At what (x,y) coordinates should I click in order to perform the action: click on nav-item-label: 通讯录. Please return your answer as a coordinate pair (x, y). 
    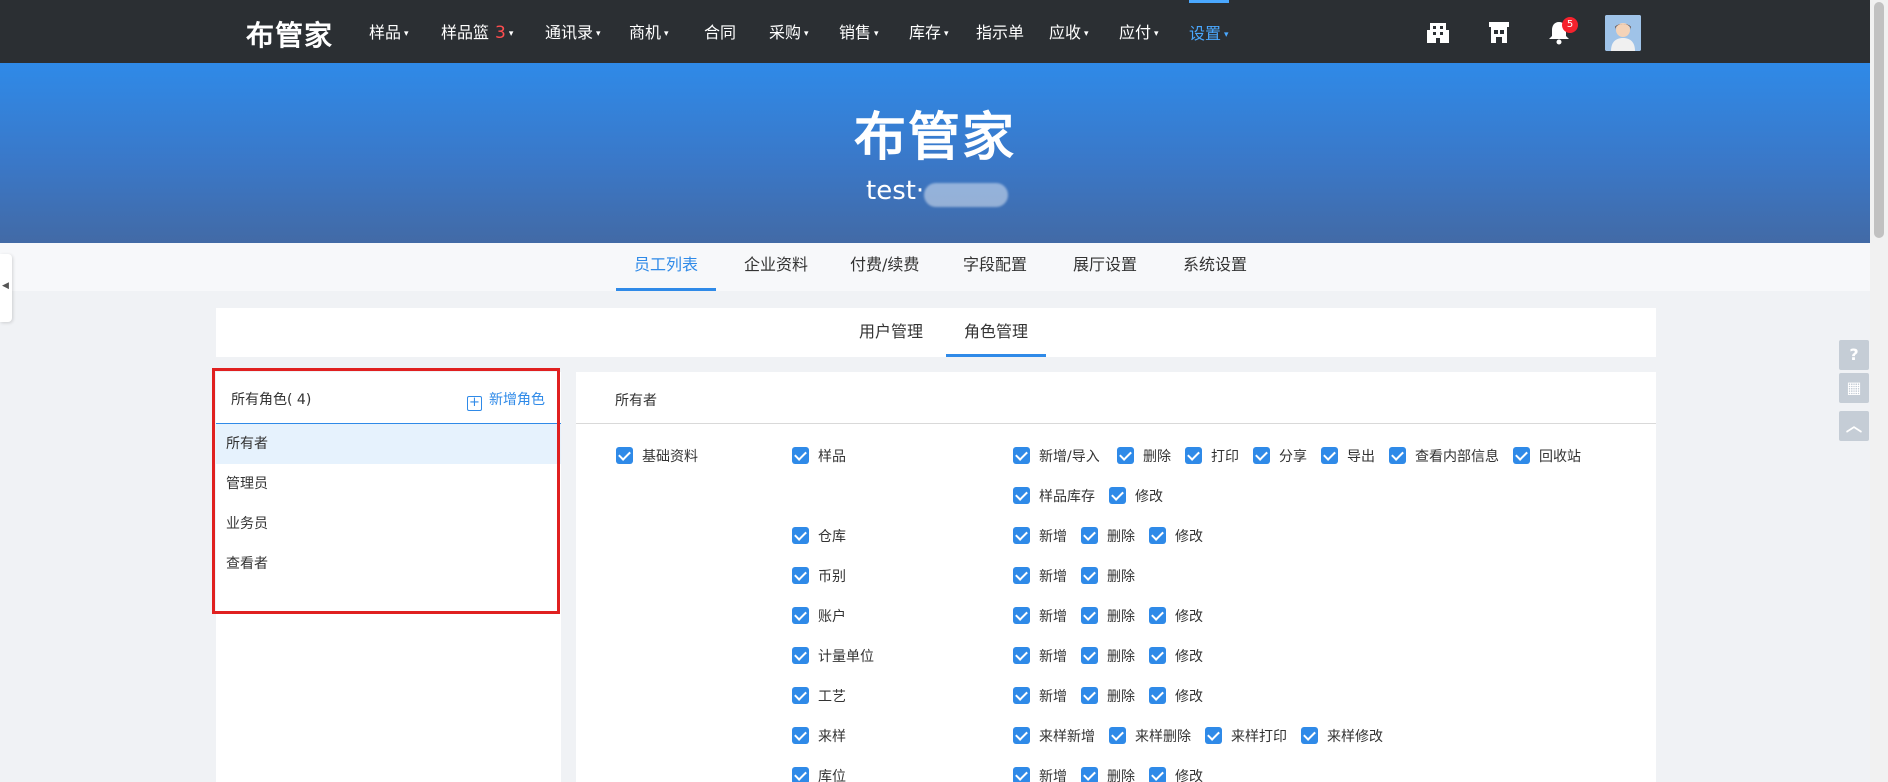
    Looking at the image, I should click on (569, 32).